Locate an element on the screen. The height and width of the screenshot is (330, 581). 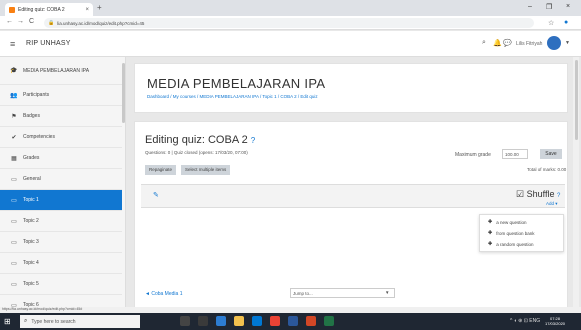
clock-date: 17/03/2020 is located at coordinates (555, 323).